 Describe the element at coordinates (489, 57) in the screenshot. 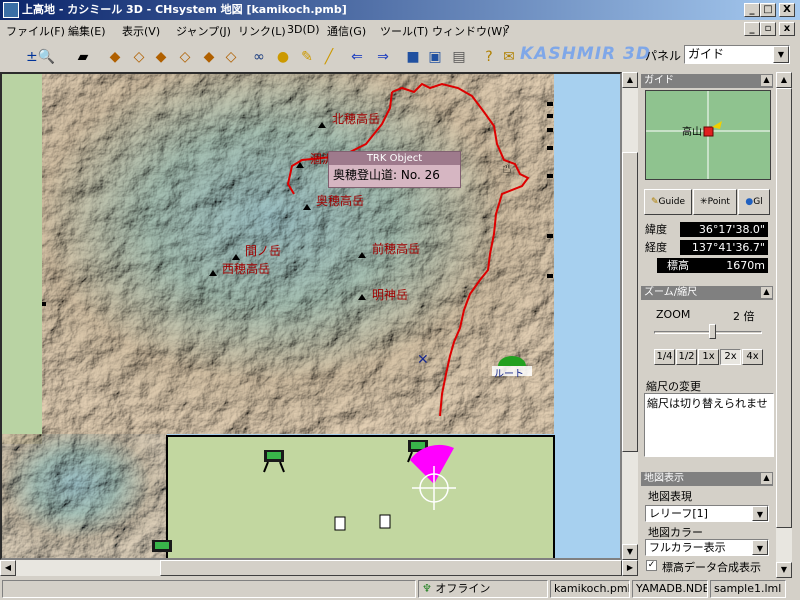

I see `help-icon: ?` at that location.